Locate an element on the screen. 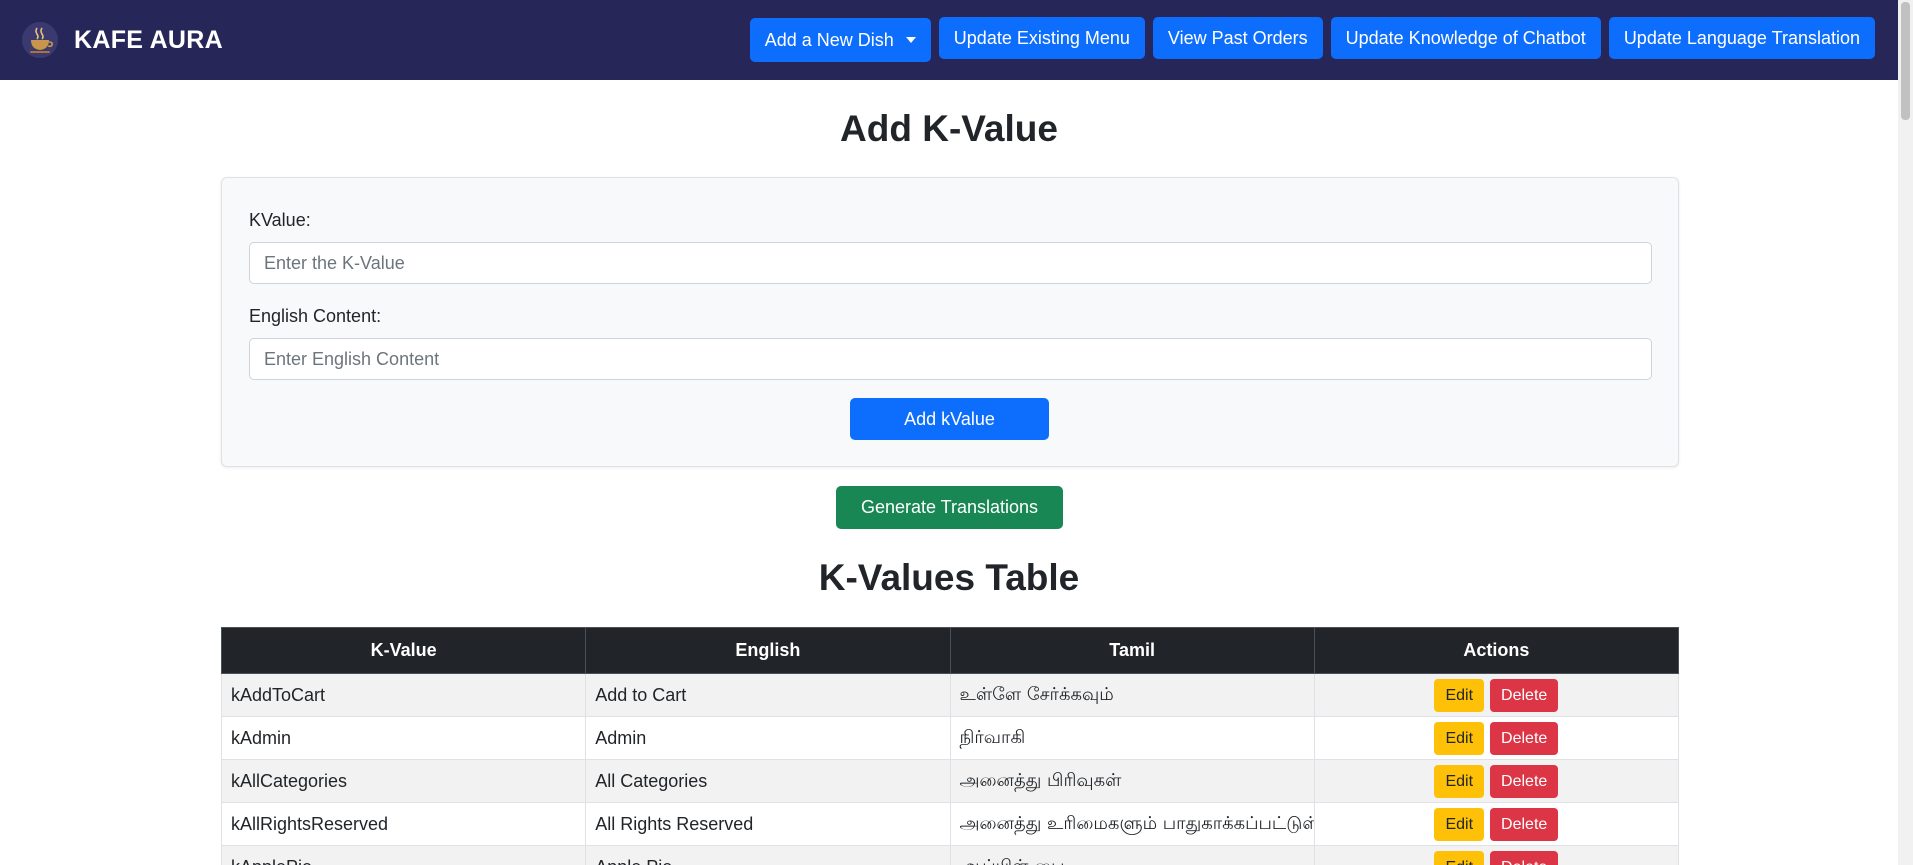 The width and height of the screenshot is (1913, 865). header-tamil: Tamil is located at coordinates (1132, 650).